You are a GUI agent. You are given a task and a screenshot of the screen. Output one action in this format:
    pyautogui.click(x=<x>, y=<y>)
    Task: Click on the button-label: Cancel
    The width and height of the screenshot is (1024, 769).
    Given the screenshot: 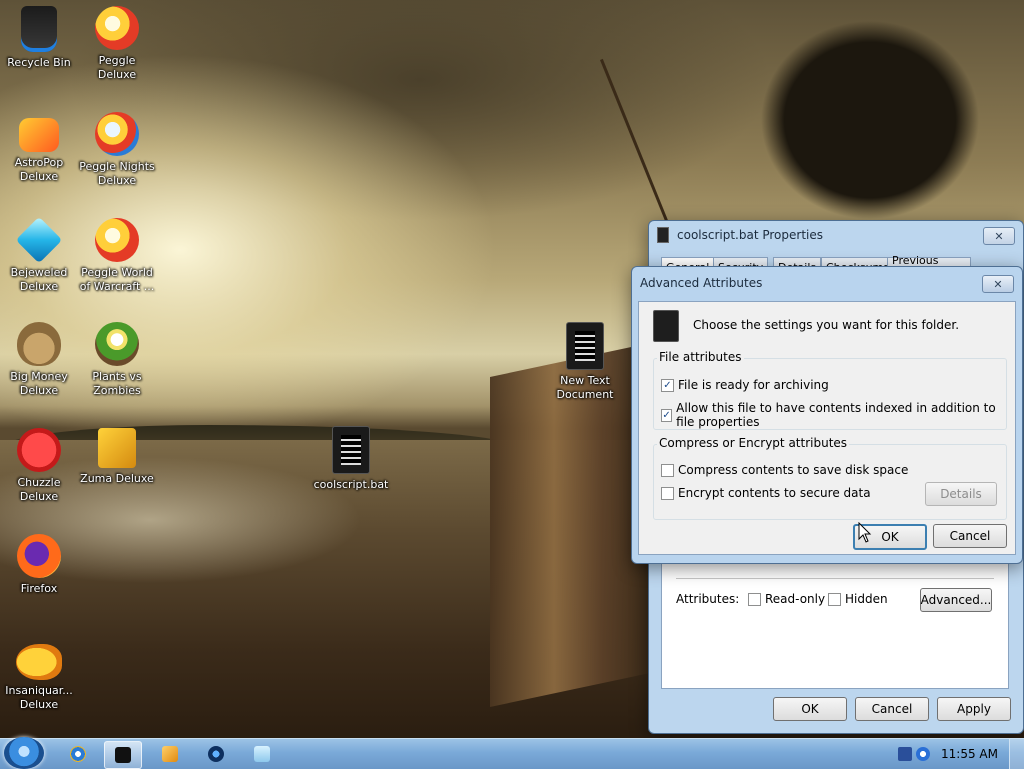 What is the action you would take?
    pyautogui.click(x=892, y=709)
    